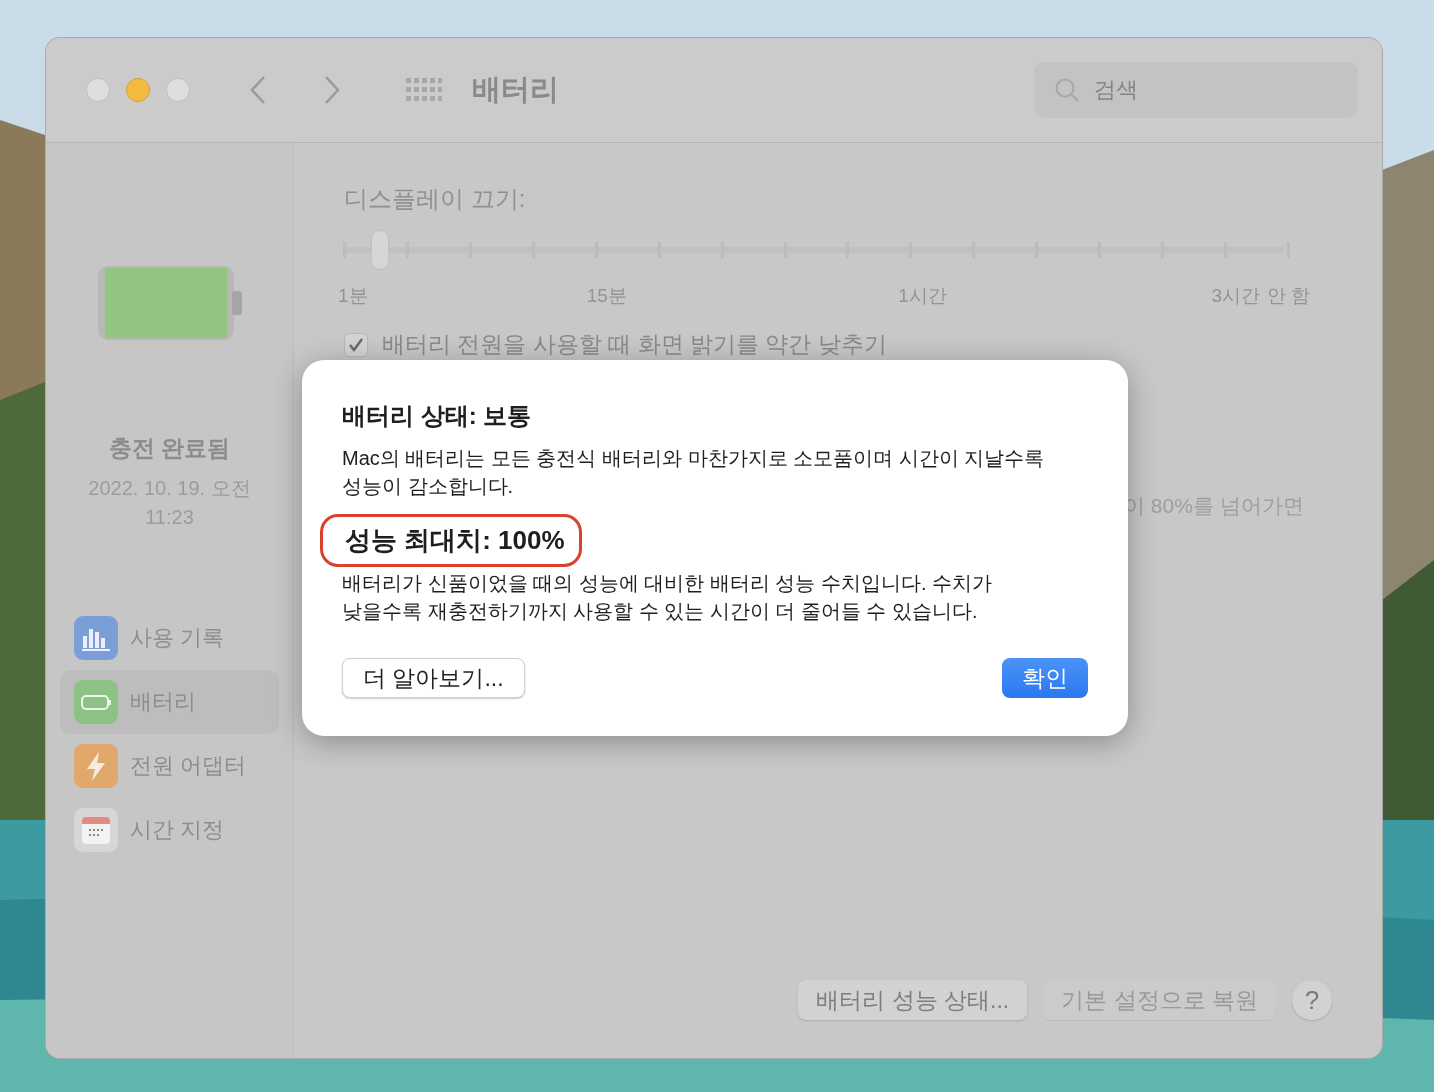  Describe the element at coordinates (169, 638) in the screenshot. I see `sidebar-item: 사용 기록` at that location.